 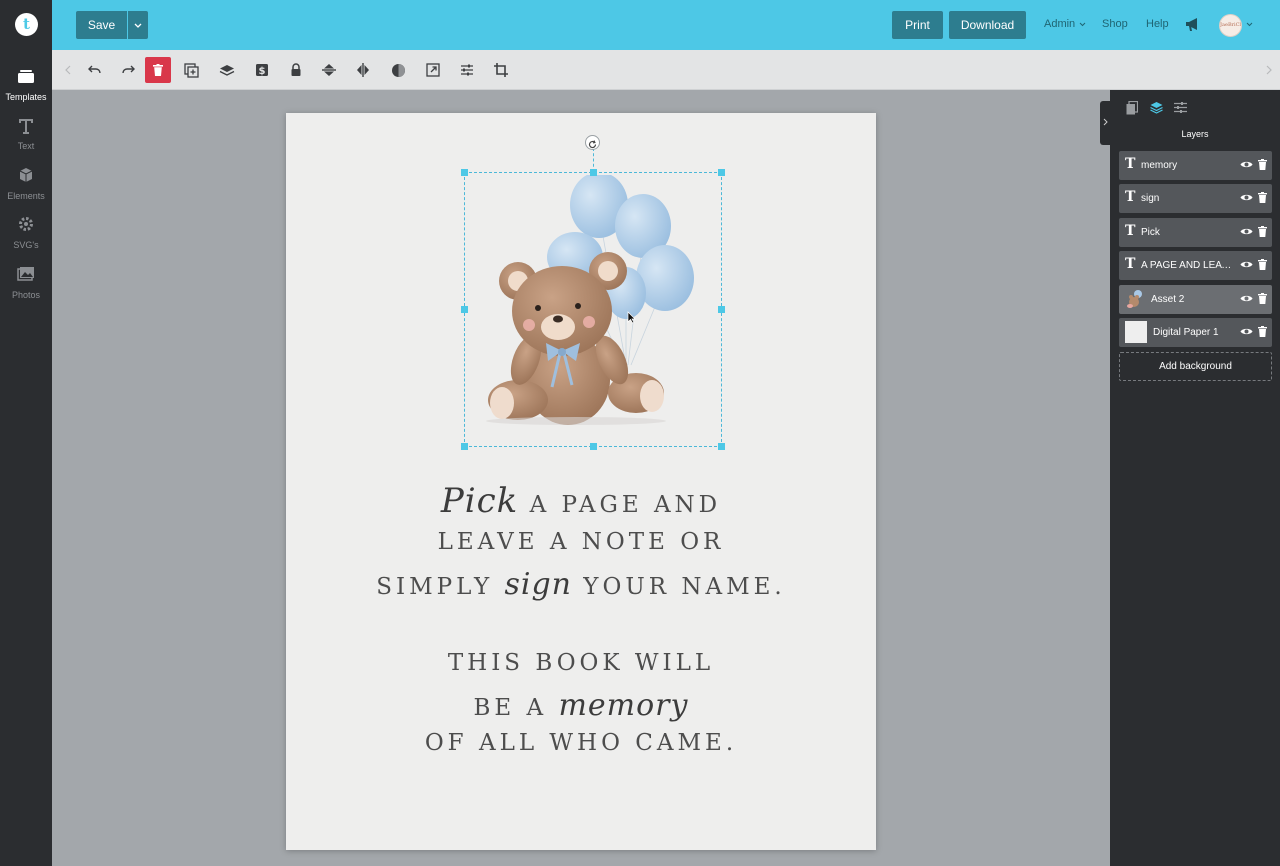 What do you see at coordinates (987, 25) in the screenshot?
I see `download-button: Download` at bounding box center [987, 25].